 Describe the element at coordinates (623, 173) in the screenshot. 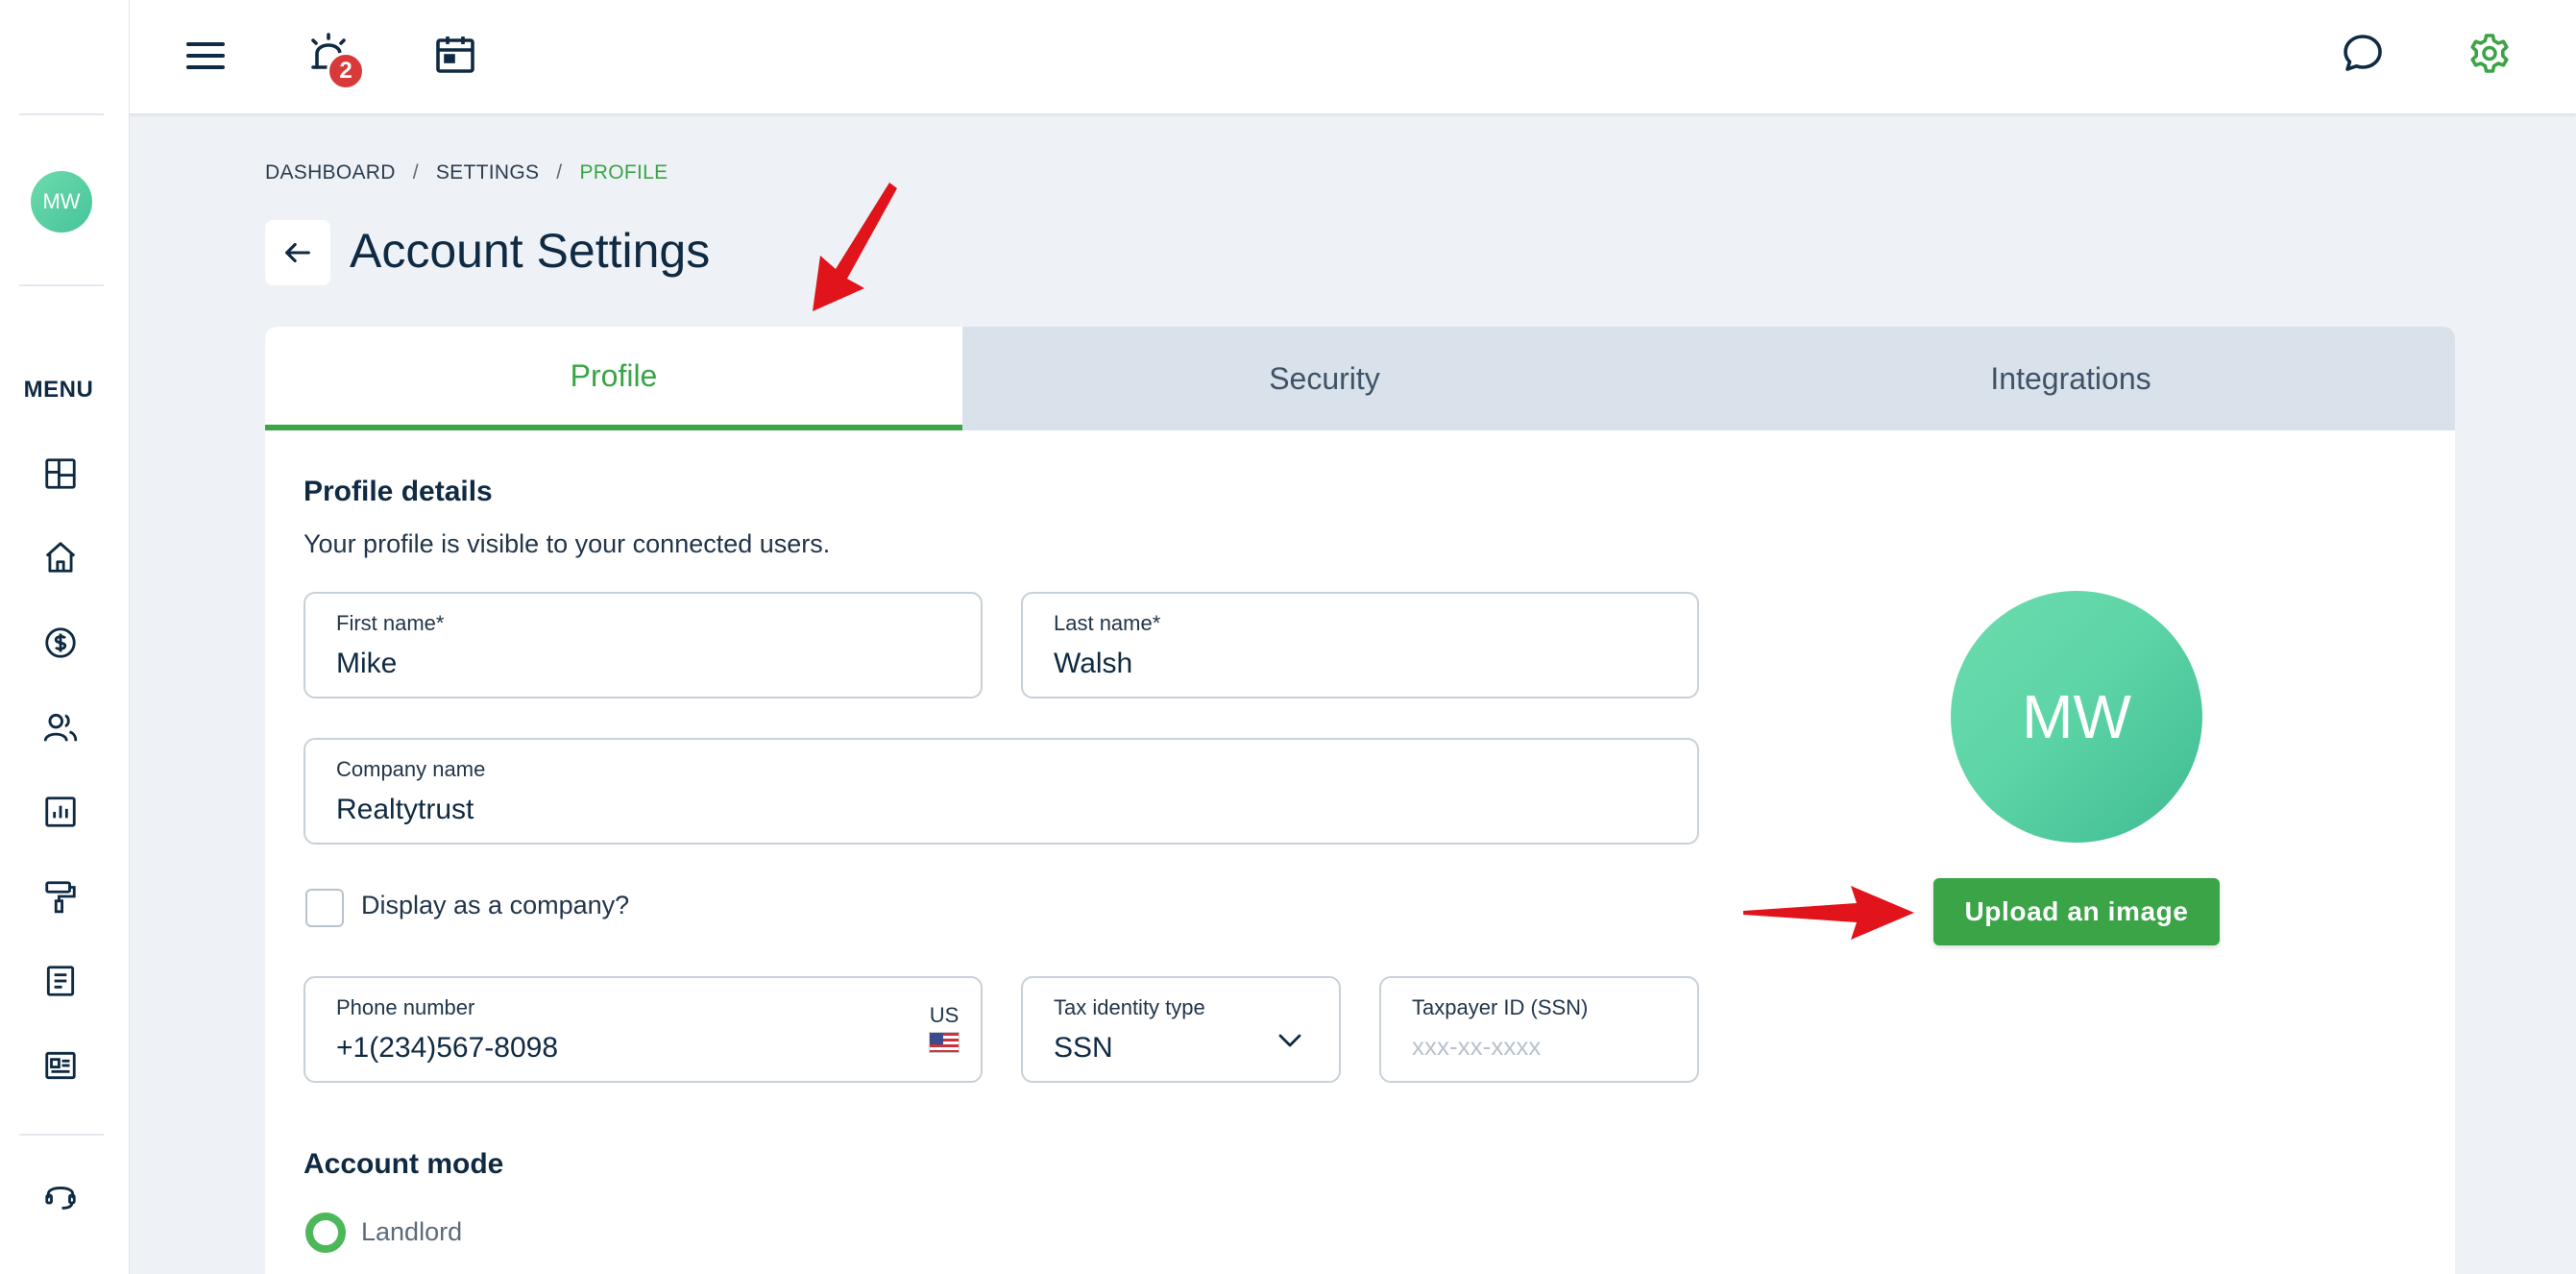

I see `breadcrumb-profile: PROFILE` at that location.